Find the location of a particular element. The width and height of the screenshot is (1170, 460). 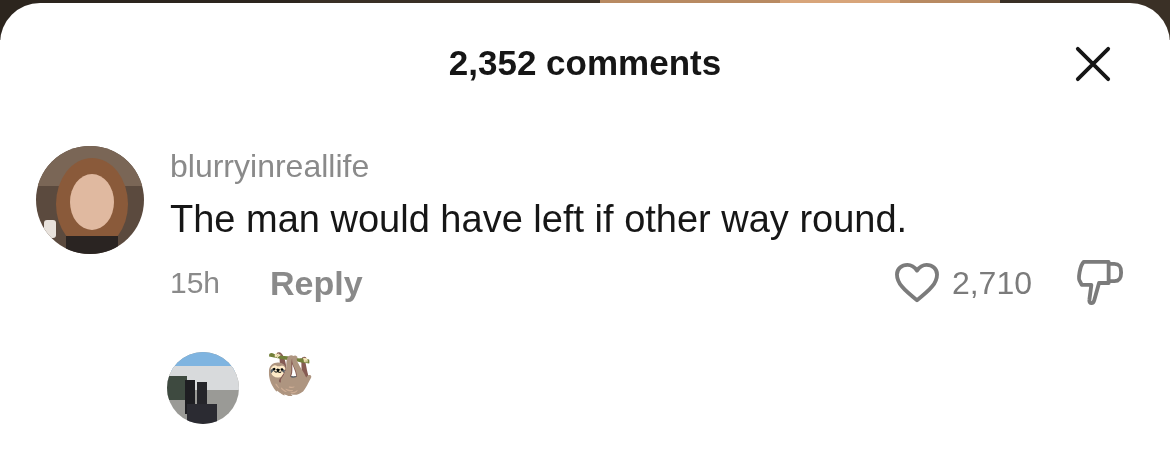

heart-icon is located at coordinates (916, 283).